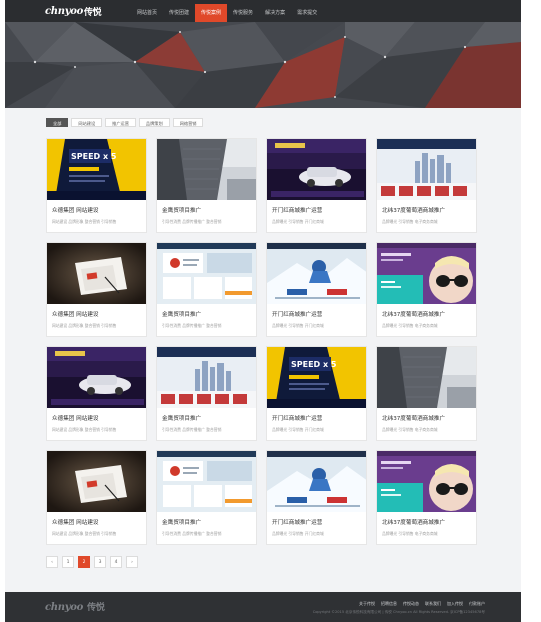  I want to click on footer-link-1: 关于传悦, so click(367, 604).